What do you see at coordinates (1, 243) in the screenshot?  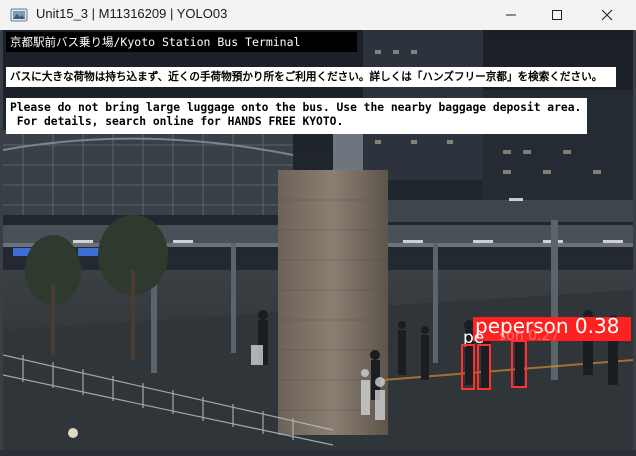 I see `window-border-left` at bounding box center [1, 243].